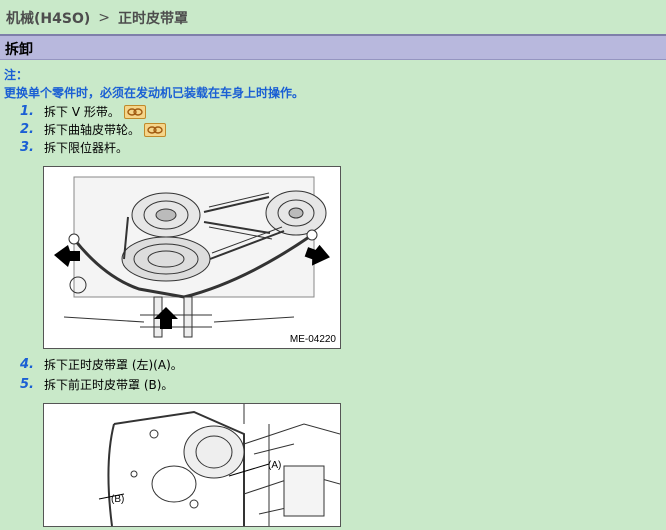  I want to click on step-3: 3. 拆下限位器杆。, so click(74, 147).